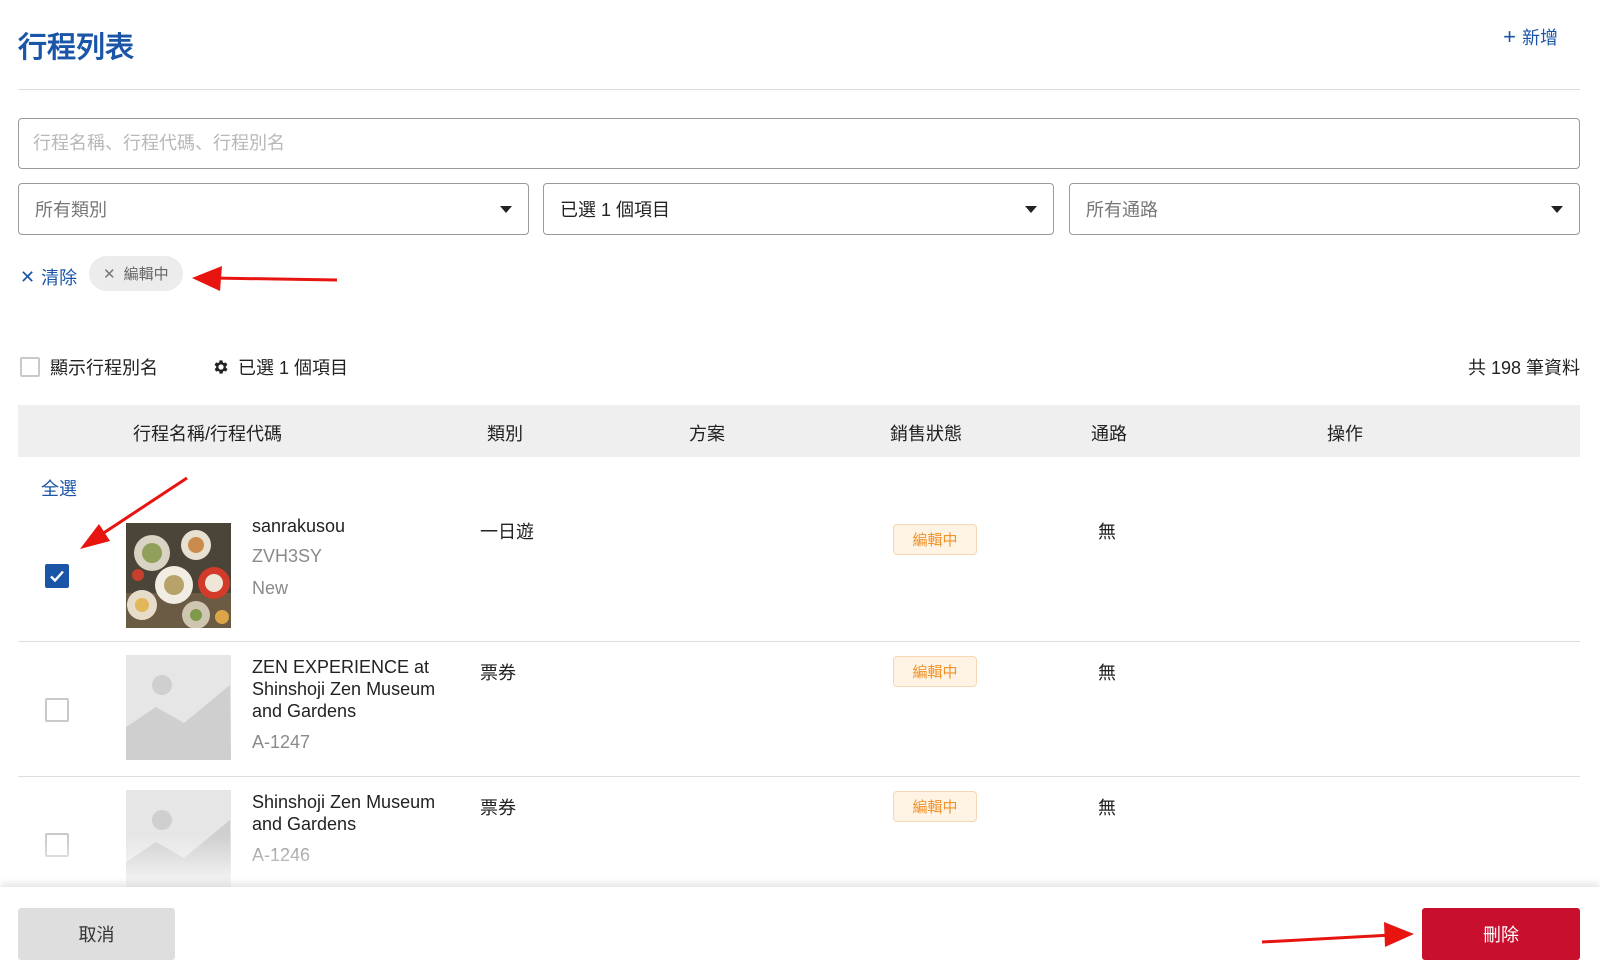  I want to click on show-alias-toggle: 顯示行程別名, so click(89, 367).